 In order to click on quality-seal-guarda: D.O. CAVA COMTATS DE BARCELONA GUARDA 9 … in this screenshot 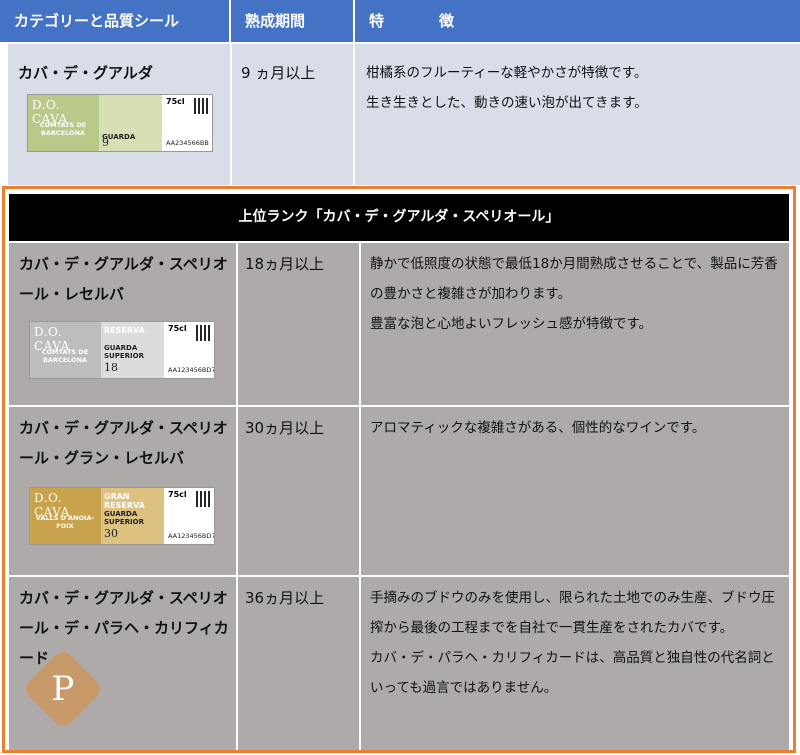, I will do `click(120, 123)`.